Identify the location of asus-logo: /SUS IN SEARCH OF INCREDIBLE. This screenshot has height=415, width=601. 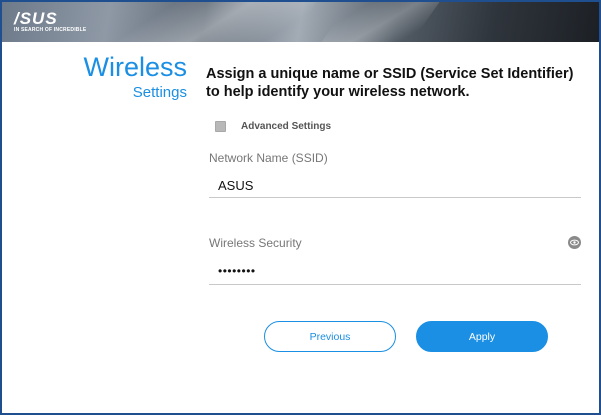
(50, 23).